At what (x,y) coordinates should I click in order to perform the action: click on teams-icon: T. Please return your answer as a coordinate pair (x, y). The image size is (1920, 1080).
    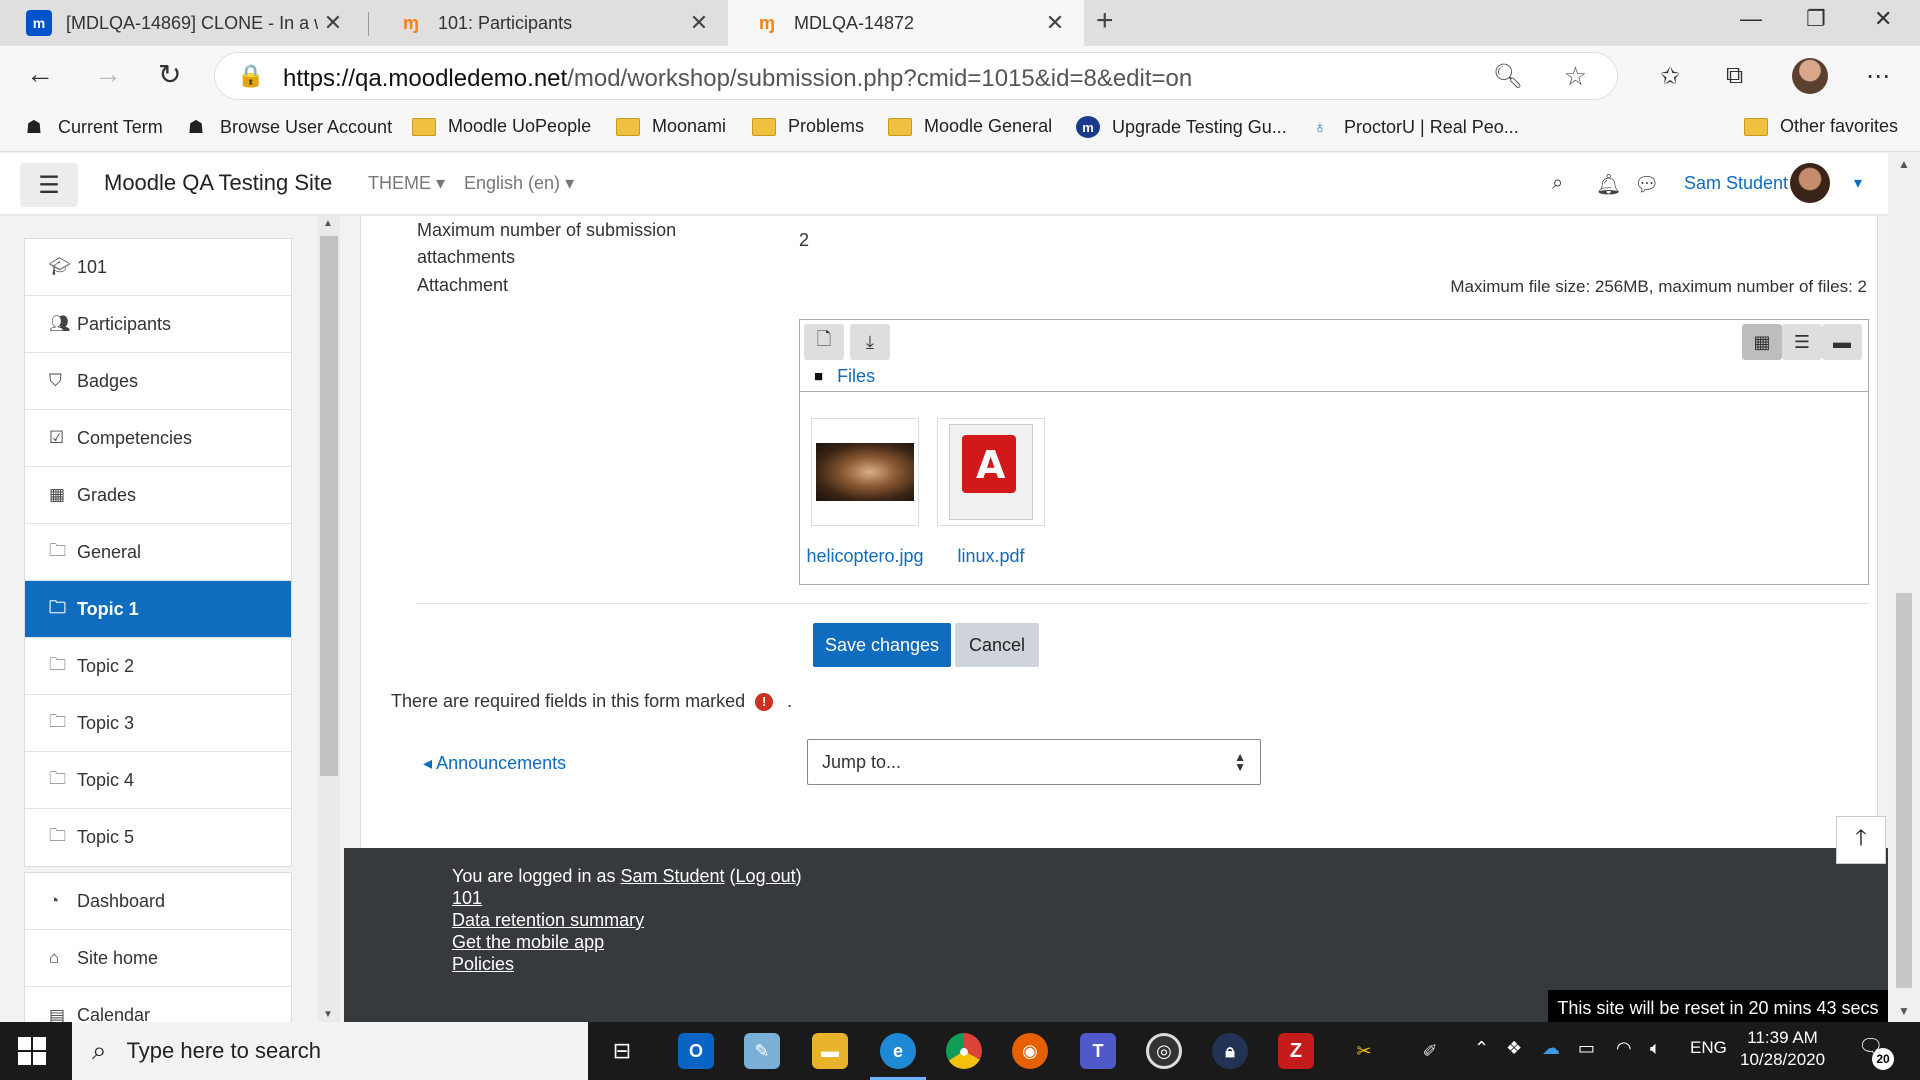
    Looking at the image, I should click on (1098, 1051).